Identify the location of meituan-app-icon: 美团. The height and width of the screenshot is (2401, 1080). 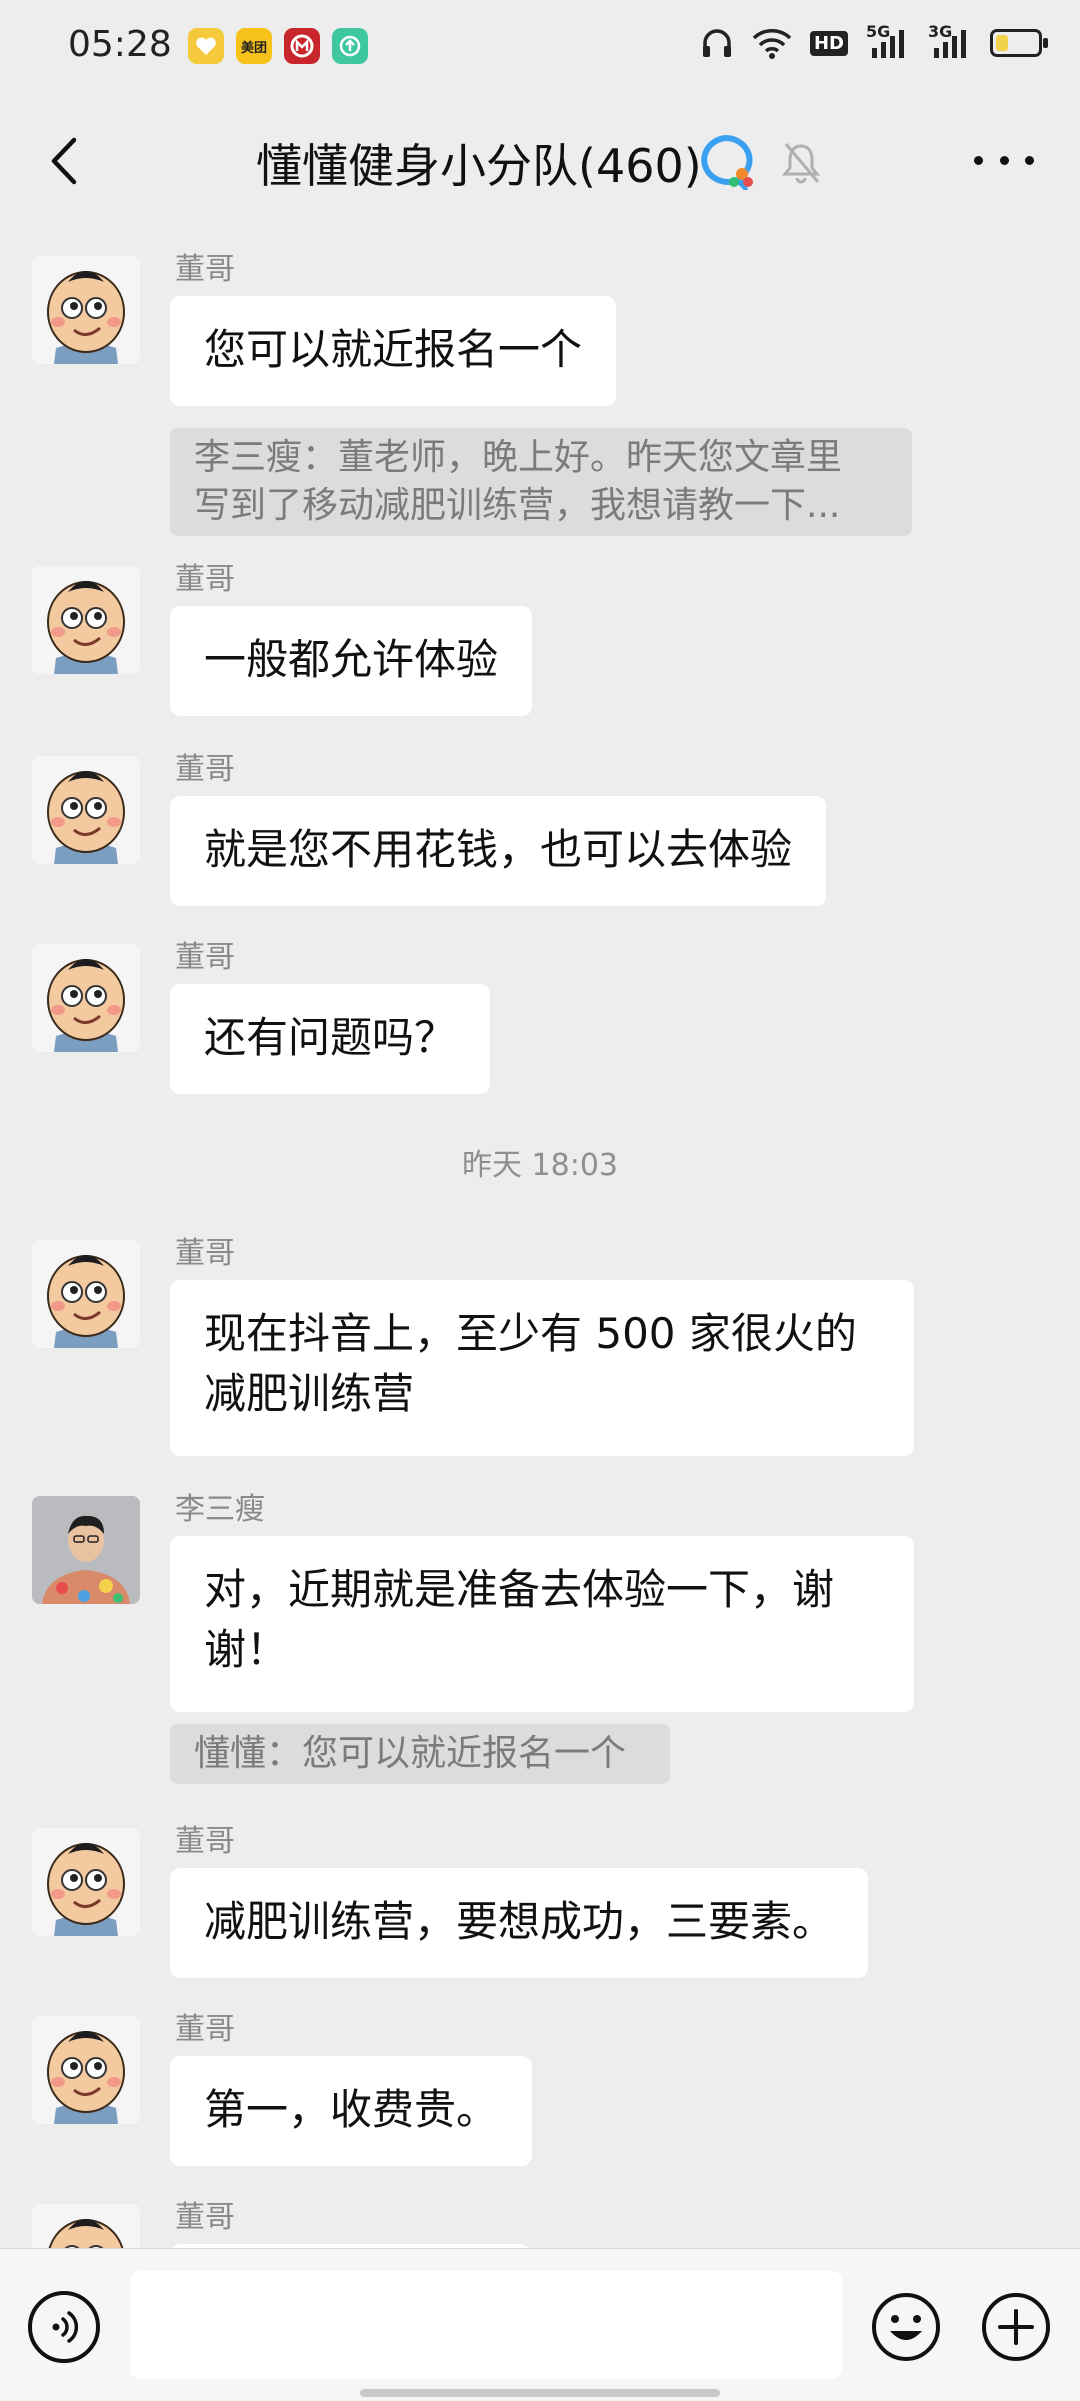
(254, 46).